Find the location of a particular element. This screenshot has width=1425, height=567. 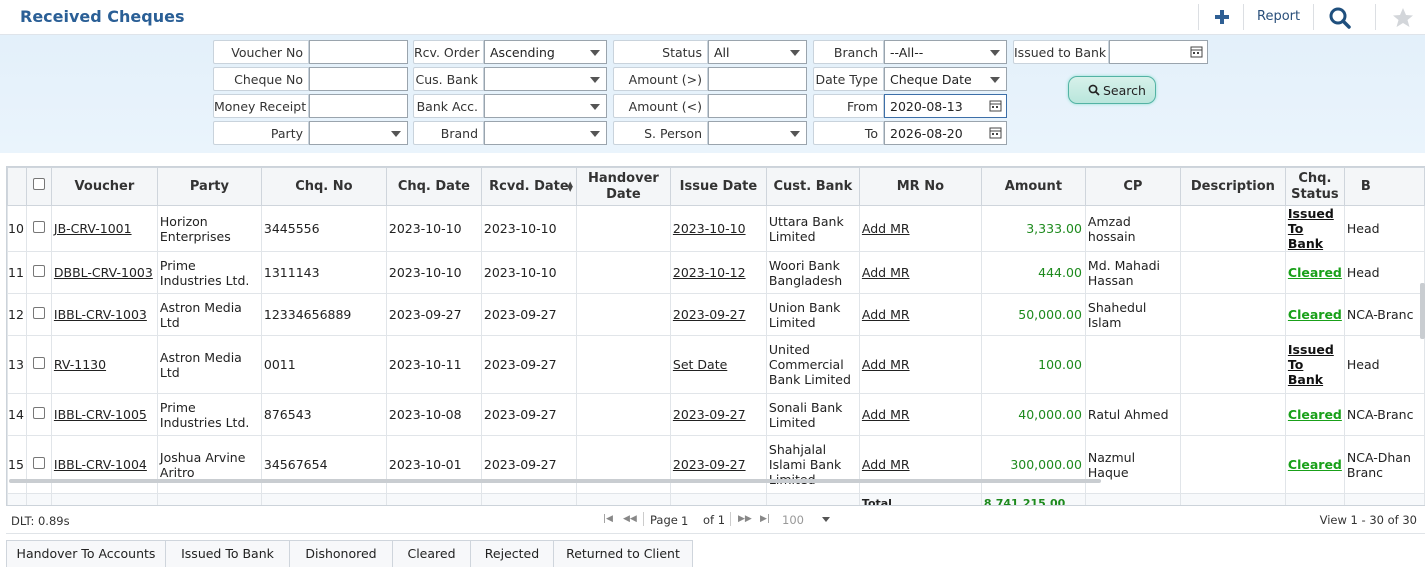

favorite-button is located at coordinates (1403, 18).